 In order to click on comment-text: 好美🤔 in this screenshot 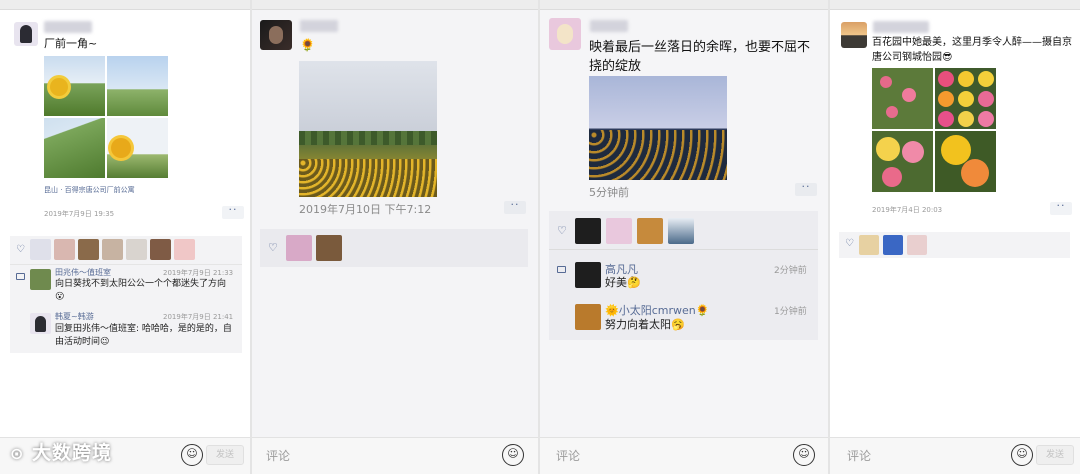, I will do `click(623, 283)`.